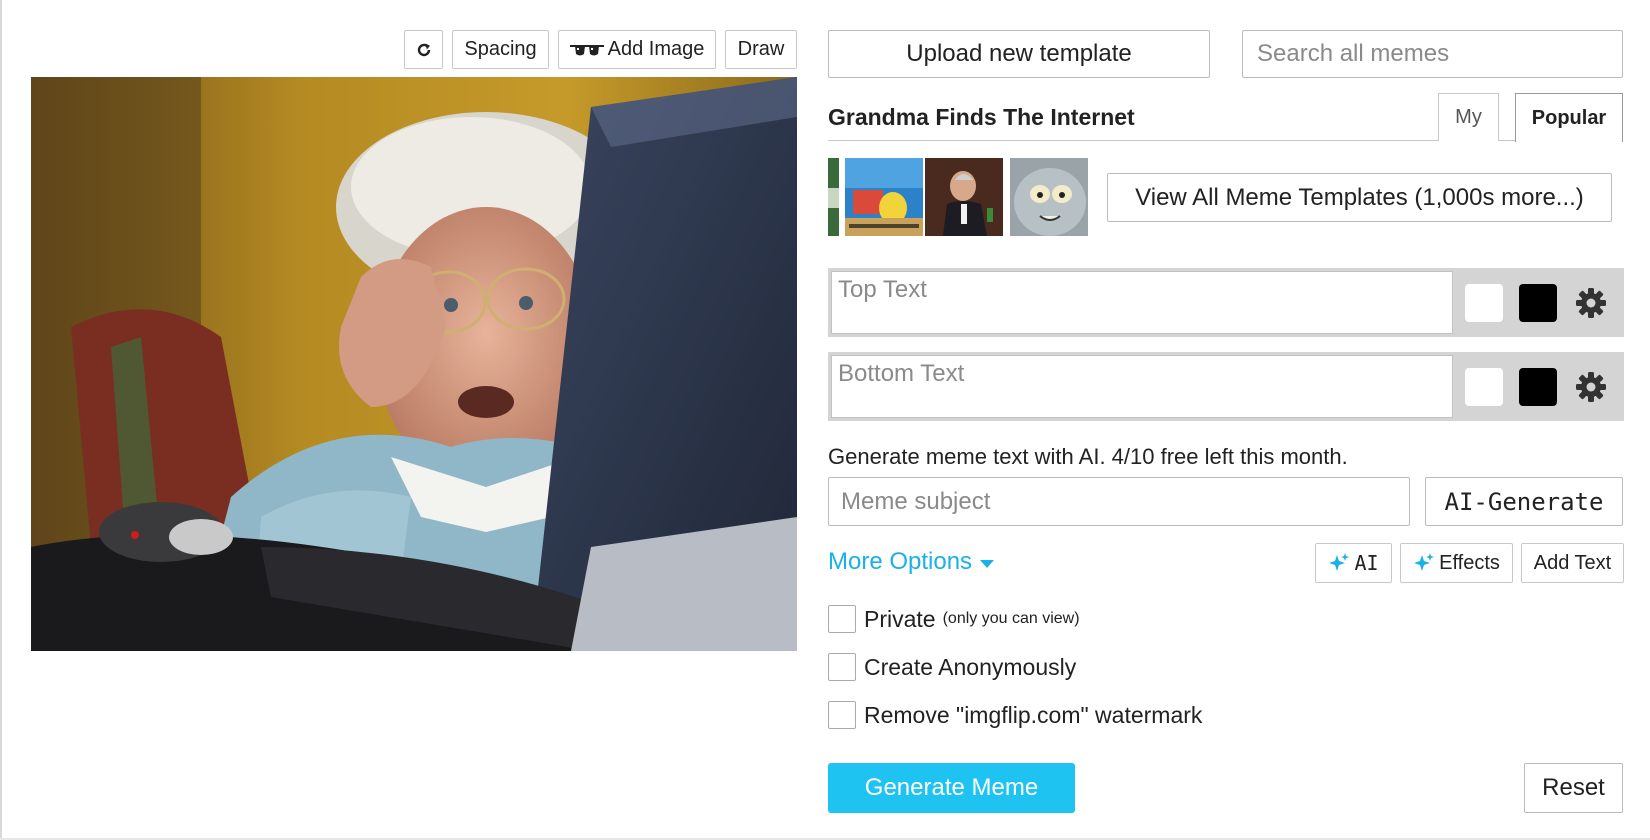 This screenshot has width=1650, height=840. Describe the element at coordinates (656, 49) in the screenshot. I see `add-image-label: Add Image` at that location.